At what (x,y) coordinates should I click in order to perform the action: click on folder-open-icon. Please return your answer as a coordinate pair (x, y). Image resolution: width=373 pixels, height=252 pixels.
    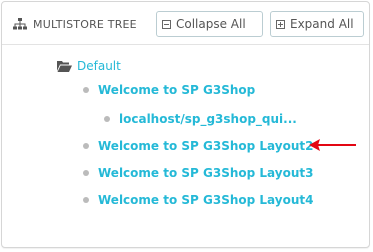
    Looking at the image, I should click on (64, 66).